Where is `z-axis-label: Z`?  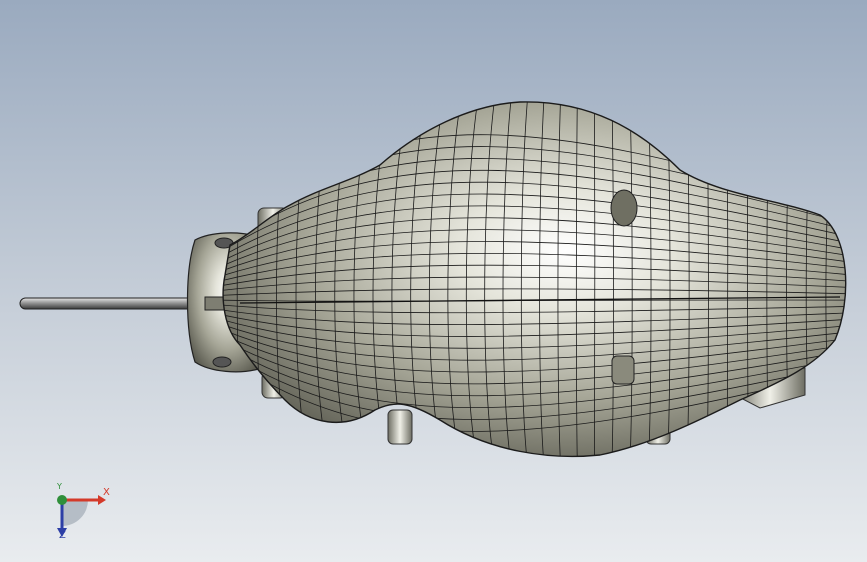
z-axis-label: Z is located at coordinates (62, 535).